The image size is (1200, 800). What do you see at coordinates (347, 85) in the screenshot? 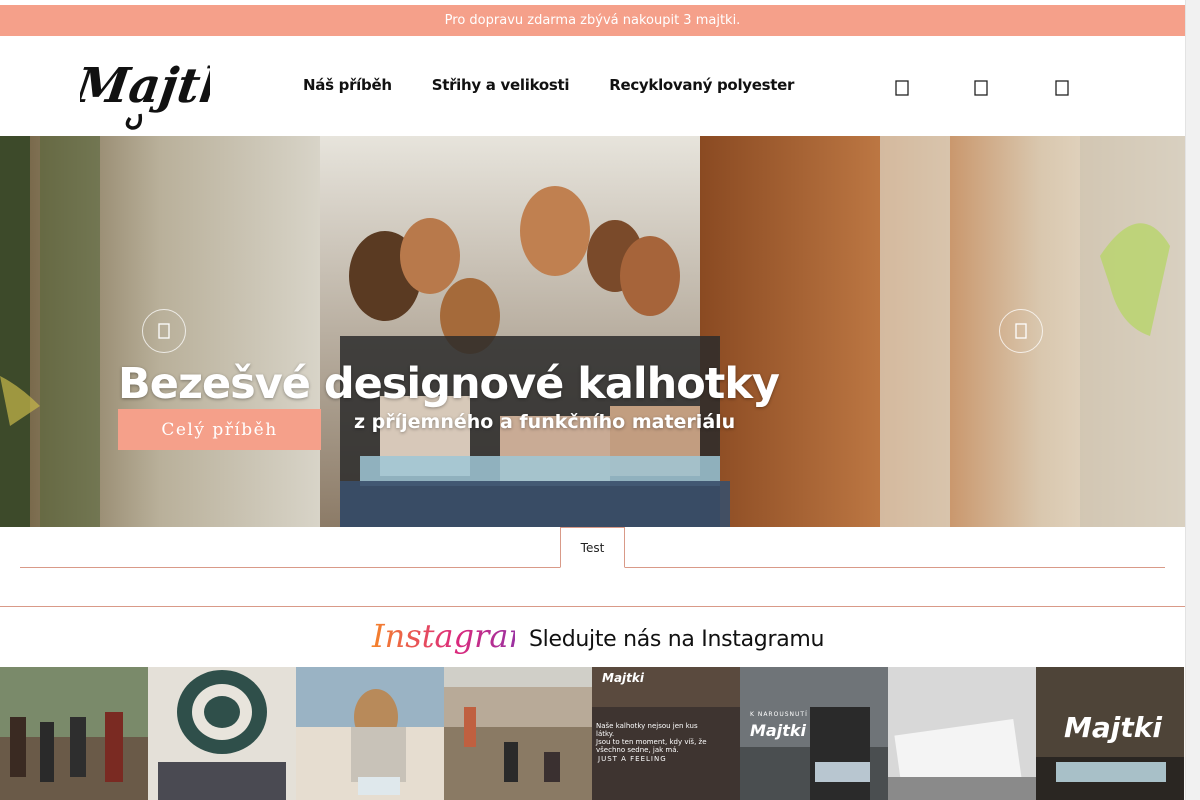
I see `nav-item-nas-pribeh: Náš příběh` at bounding box center [347, 85].